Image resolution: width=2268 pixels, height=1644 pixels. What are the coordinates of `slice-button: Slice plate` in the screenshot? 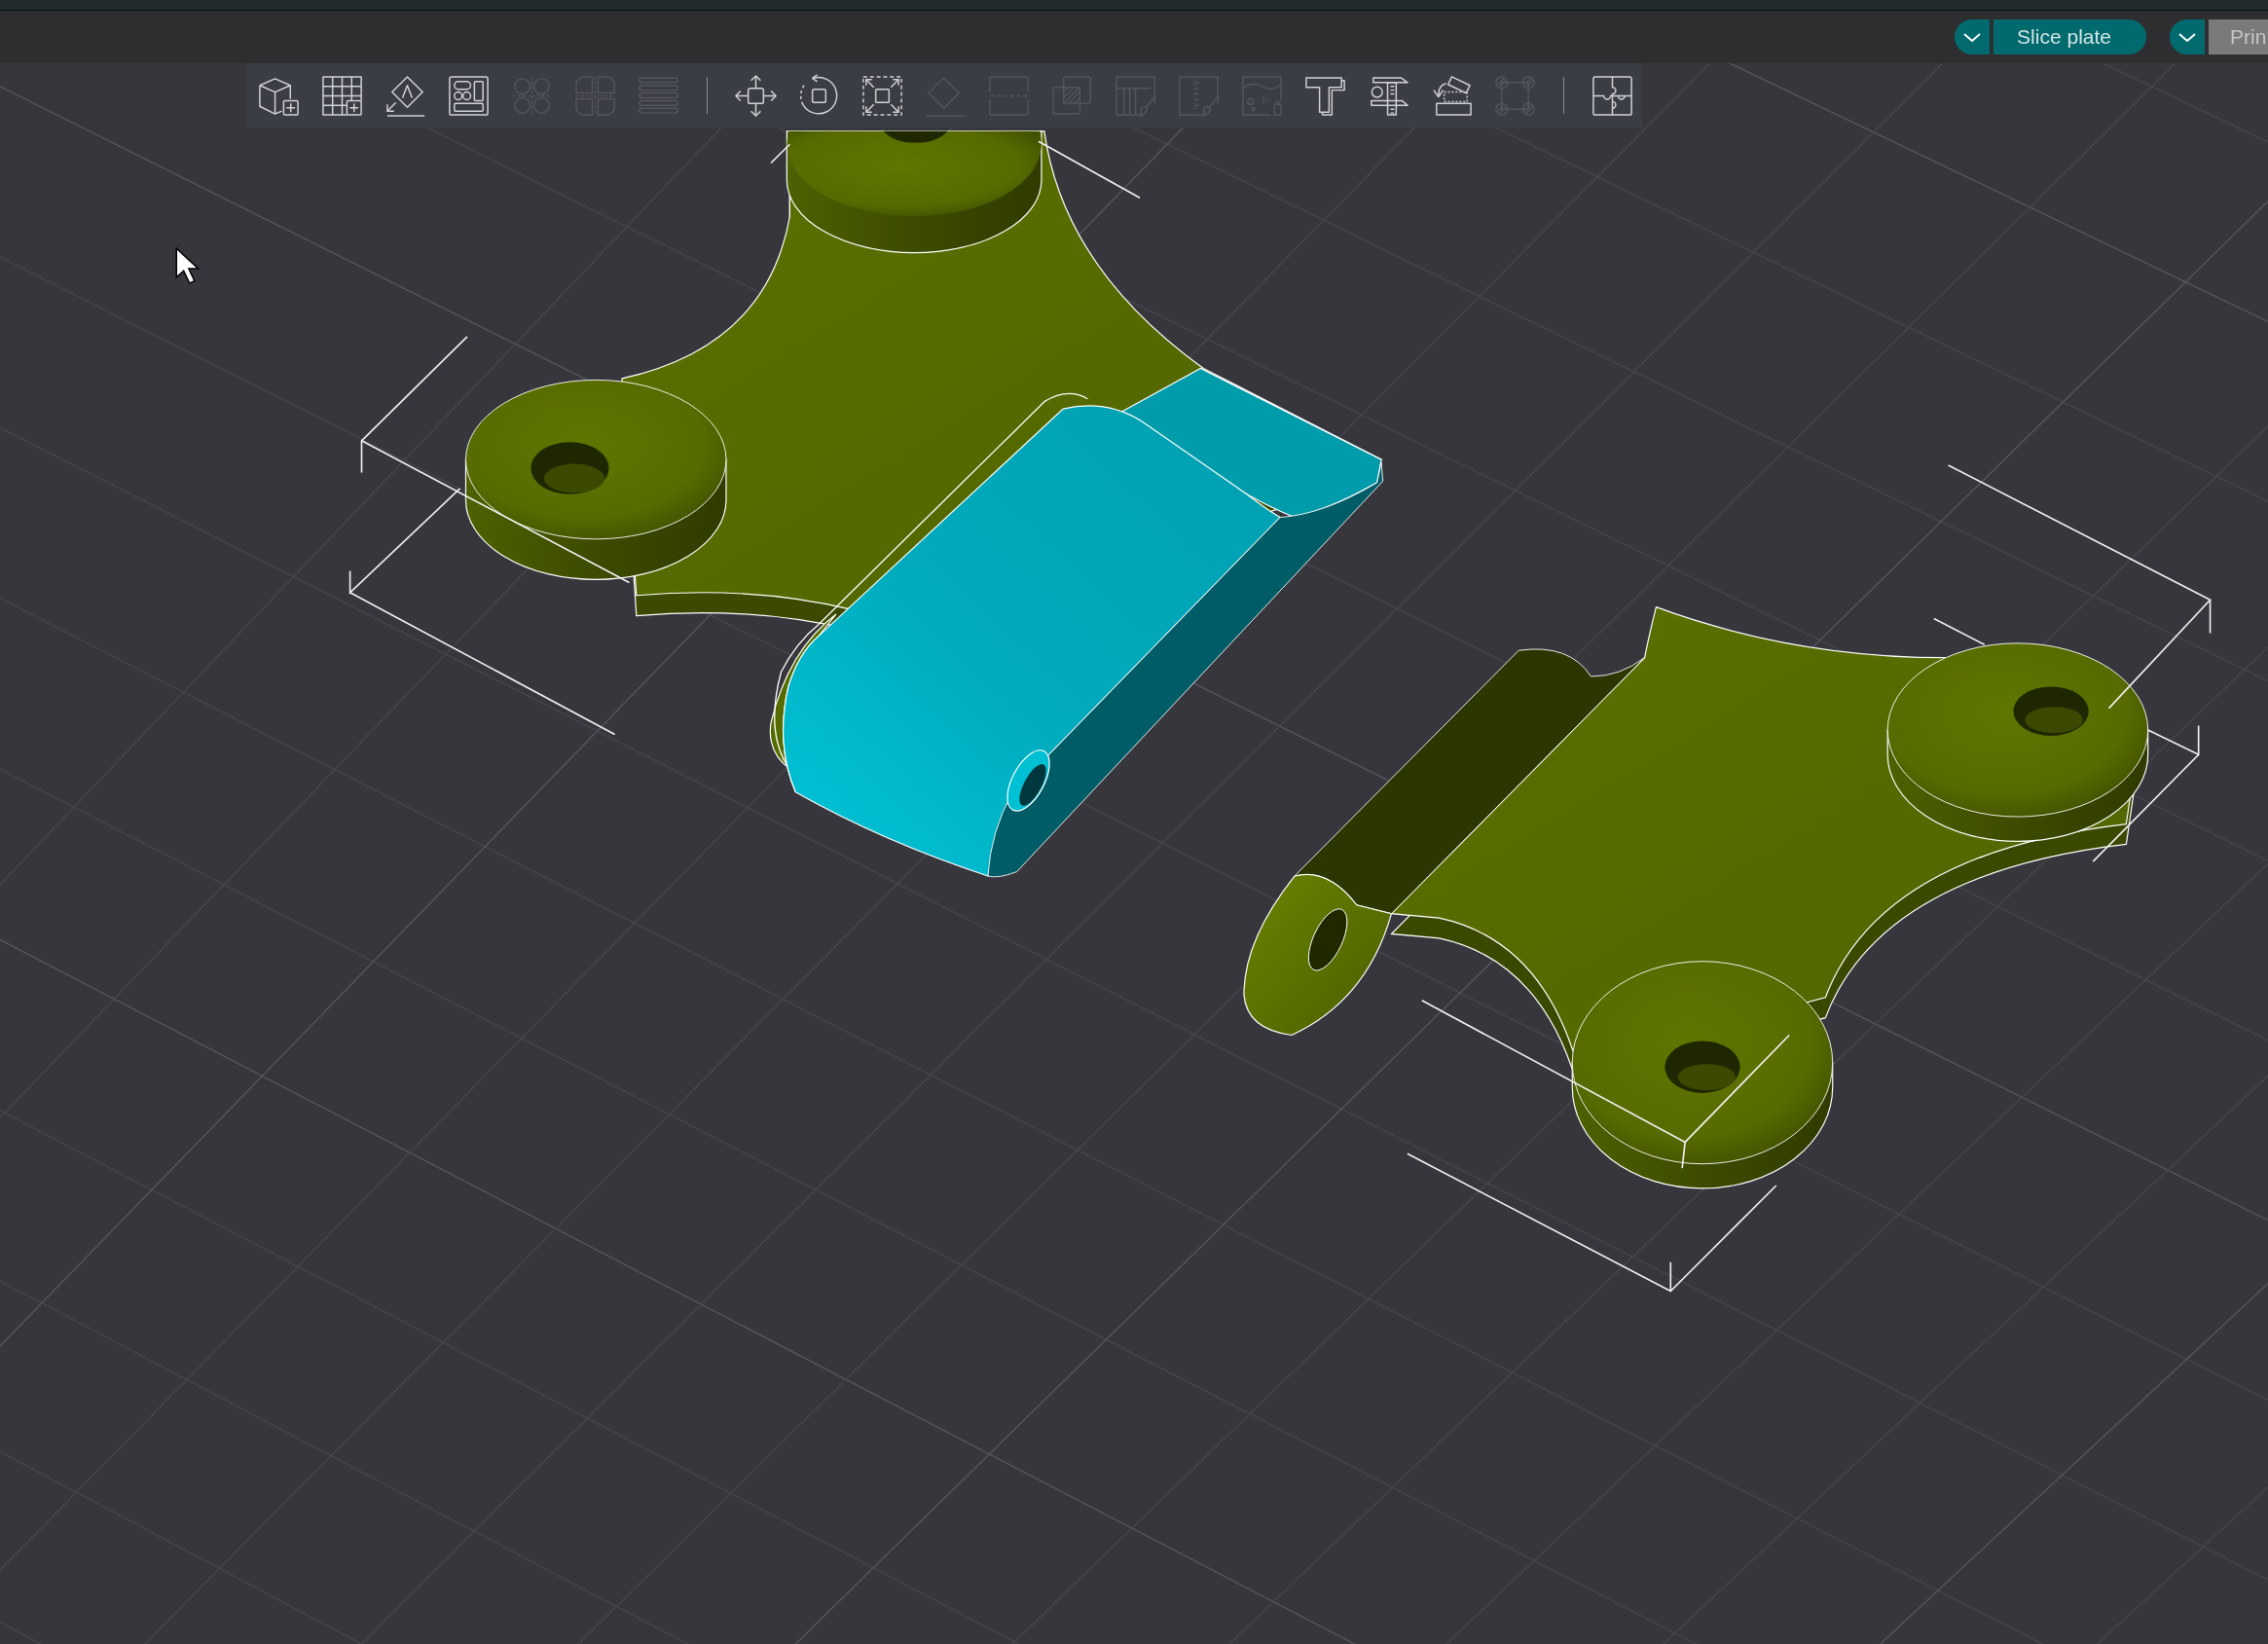 It's located at (2070, 37).